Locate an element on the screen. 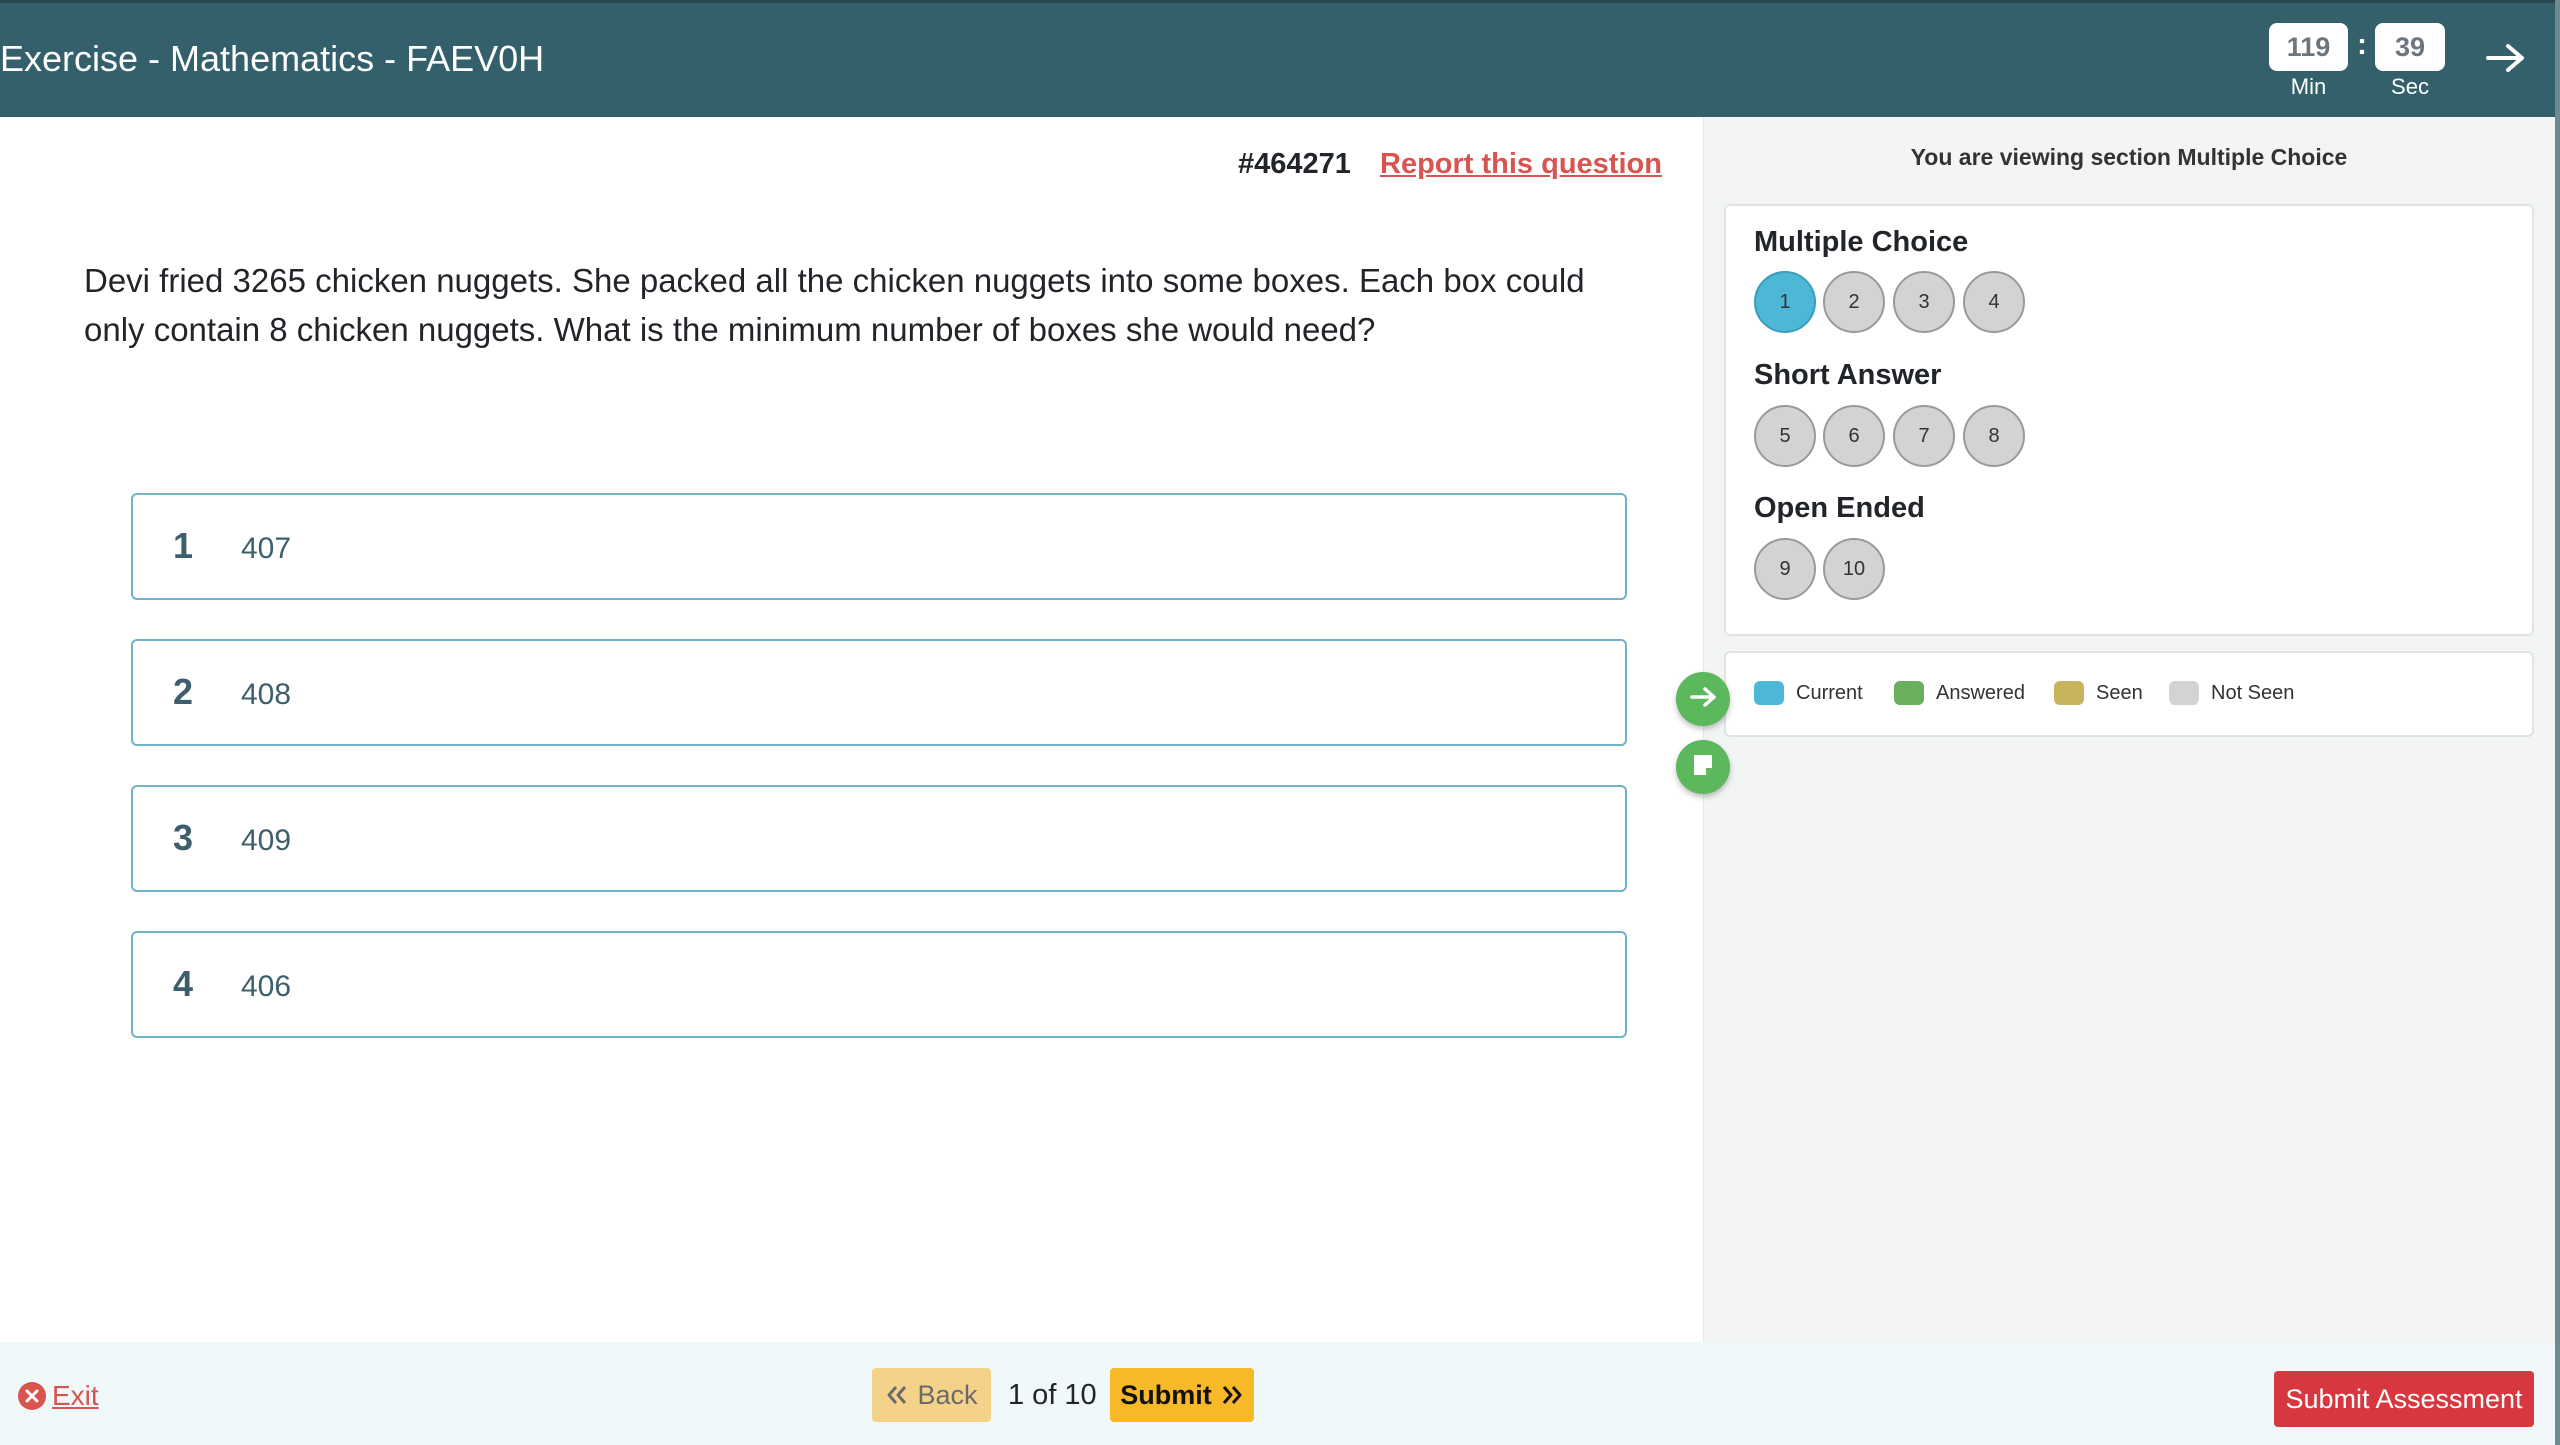  legend-current: Current is located at coordinates (1808, 693).